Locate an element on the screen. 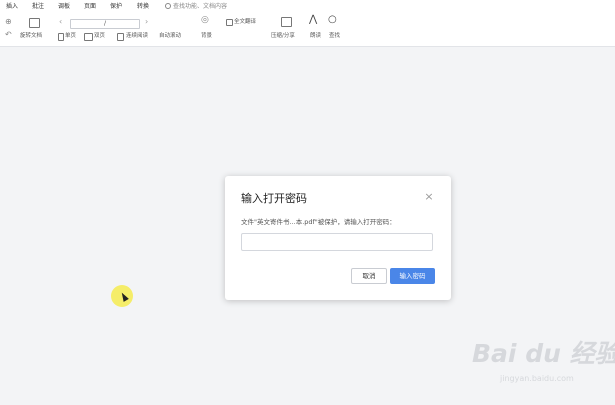 This screenshot has width=615, height=405. translate-icon is located at coordinates (229, 22).